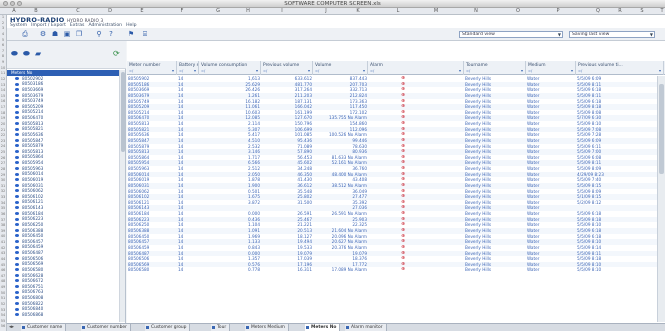 The image size is (665, 331). I want to click on column-header-k: K, so click(358, 11).